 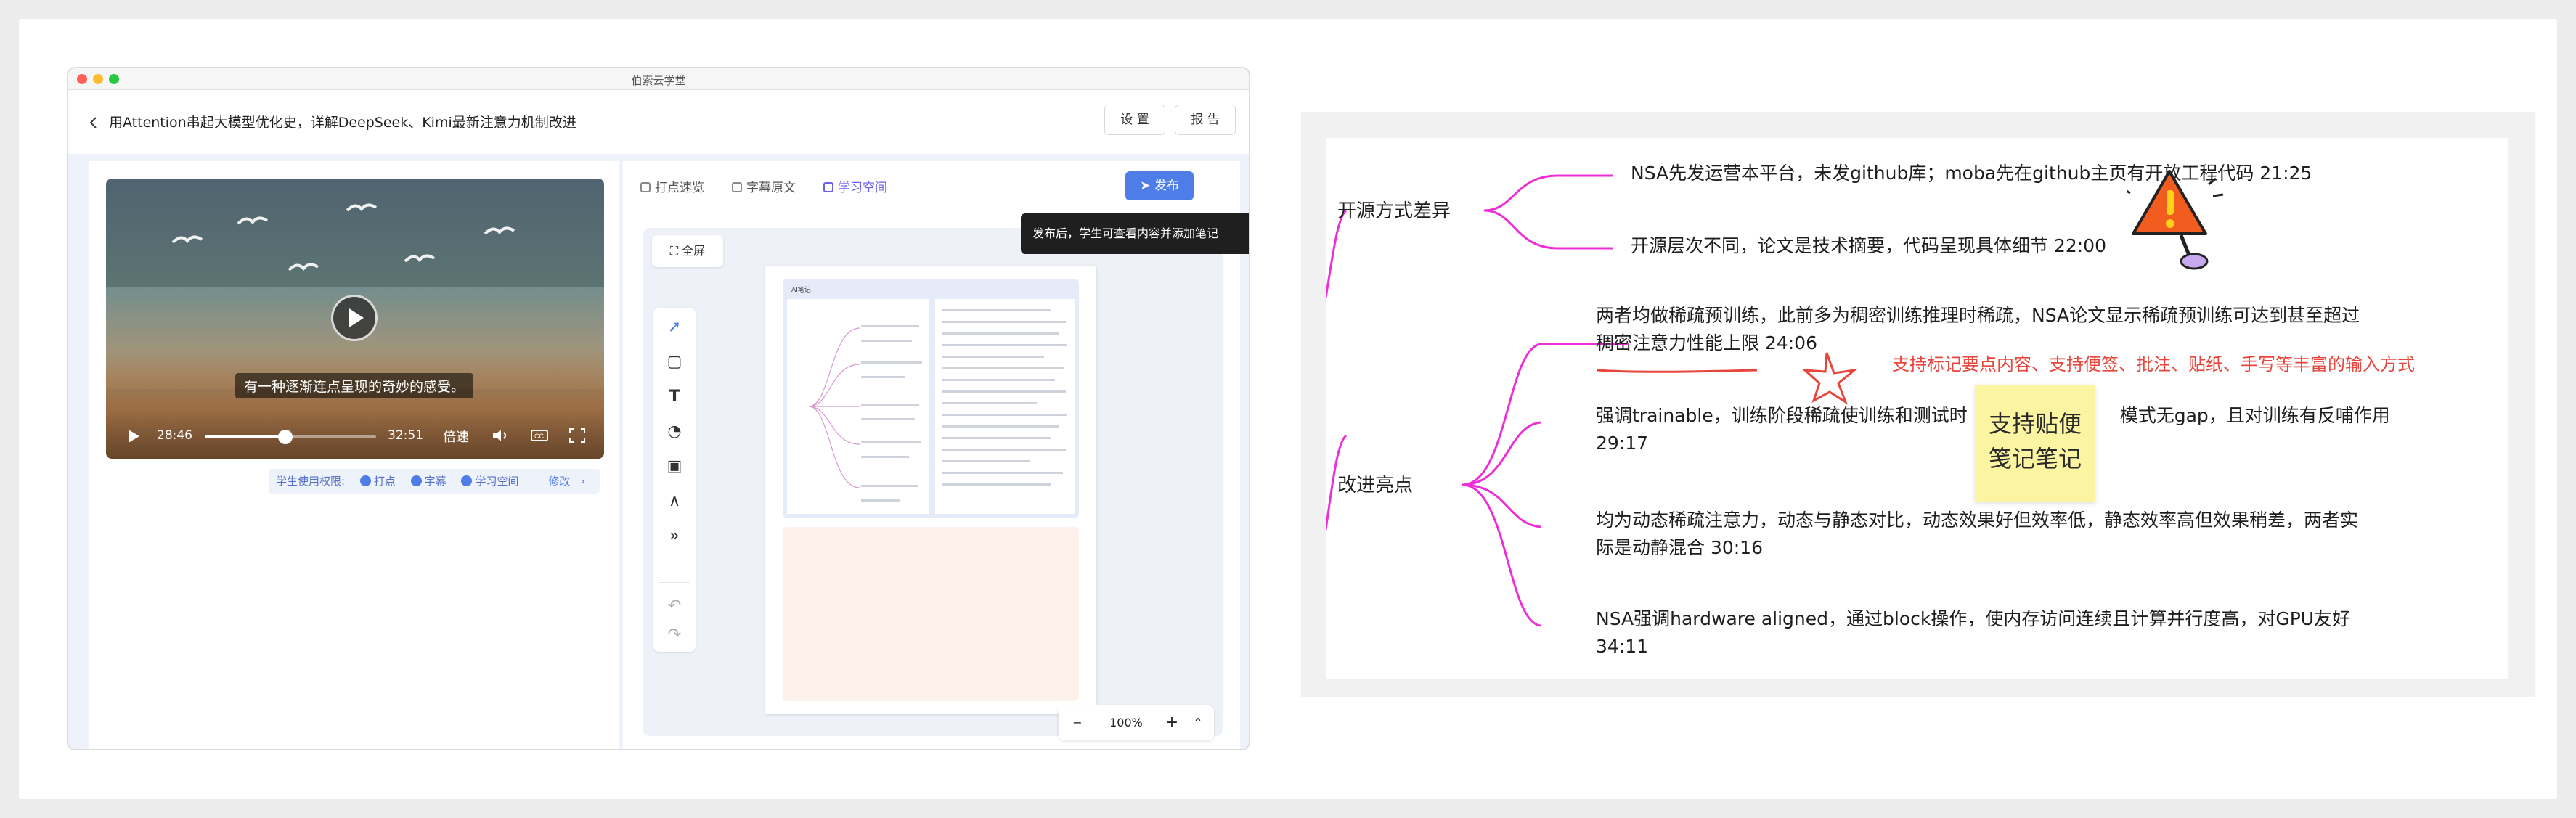 I want to click on mini-mindmap, so click(x=858, y=406).